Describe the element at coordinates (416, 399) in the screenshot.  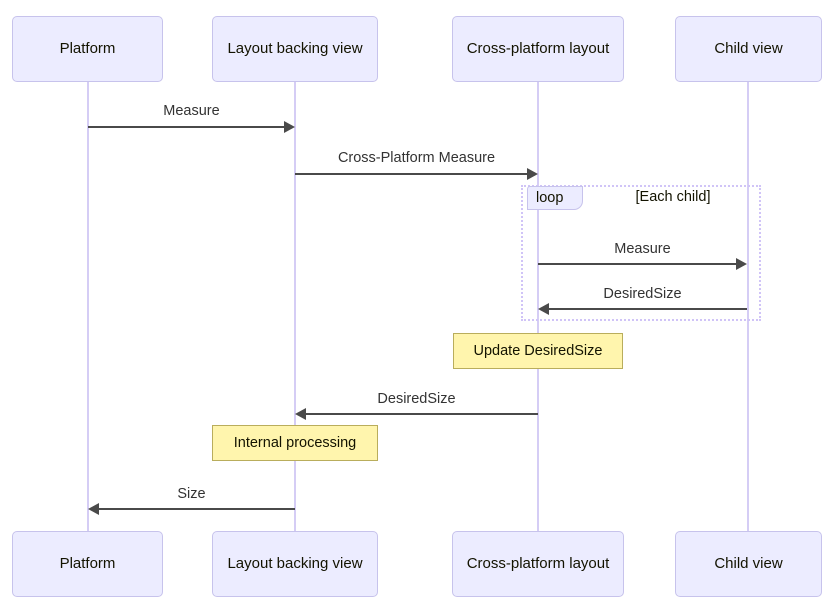
I see `message-label-desiredsize-2: DesiredSize` at that location.